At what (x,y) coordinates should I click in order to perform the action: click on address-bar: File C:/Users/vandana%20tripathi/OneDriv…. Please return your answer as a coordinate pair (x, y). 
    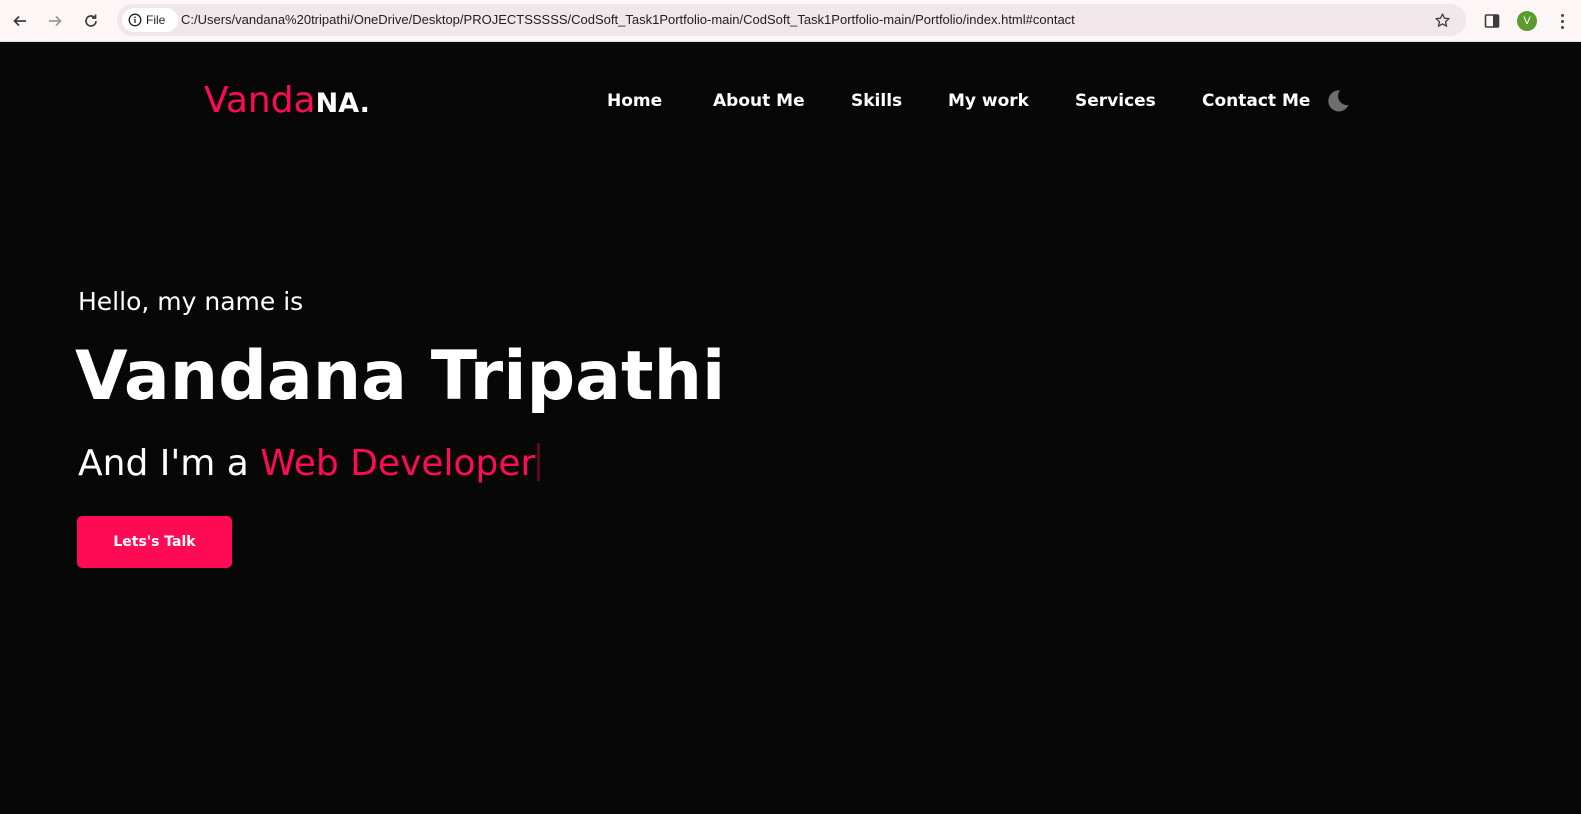
    Looking at the image, I should click on (791, 20).